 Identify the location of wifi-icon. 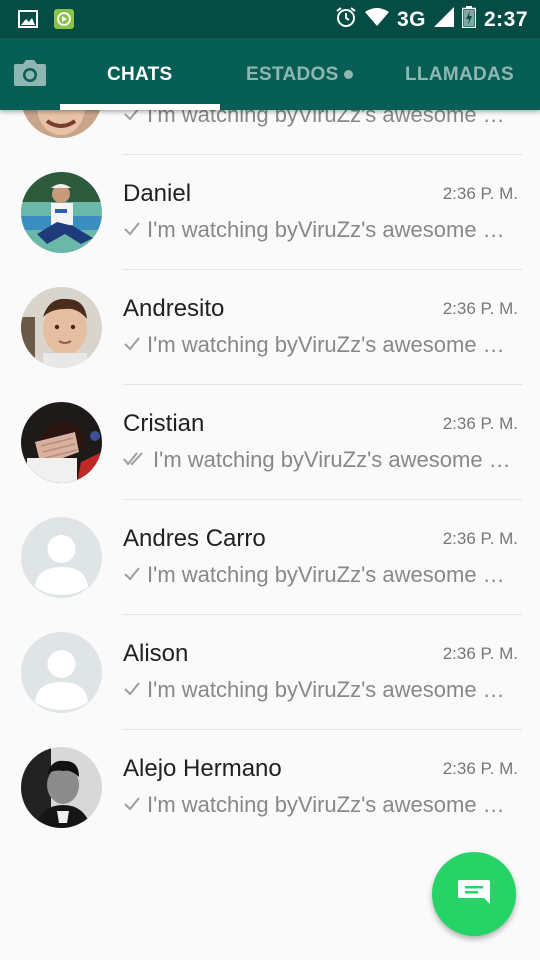
(376, 20).